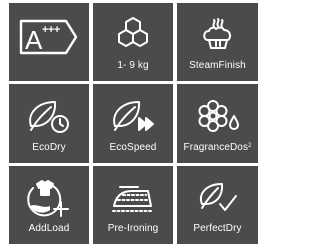 This screenshot has height=246, width=320. I want to click on feature-tile-fragrancedos: FragranceDos2, so click(217, 123).